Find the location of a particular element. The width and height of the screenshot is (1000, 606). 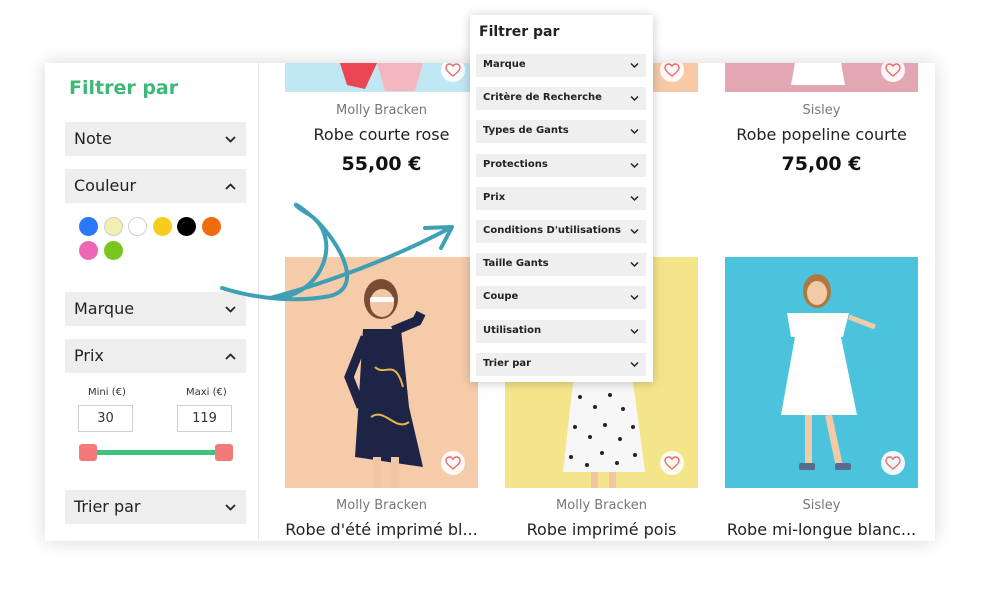

popup-filter-types-gants: Types de Gants is located at coordinates (561, 131).